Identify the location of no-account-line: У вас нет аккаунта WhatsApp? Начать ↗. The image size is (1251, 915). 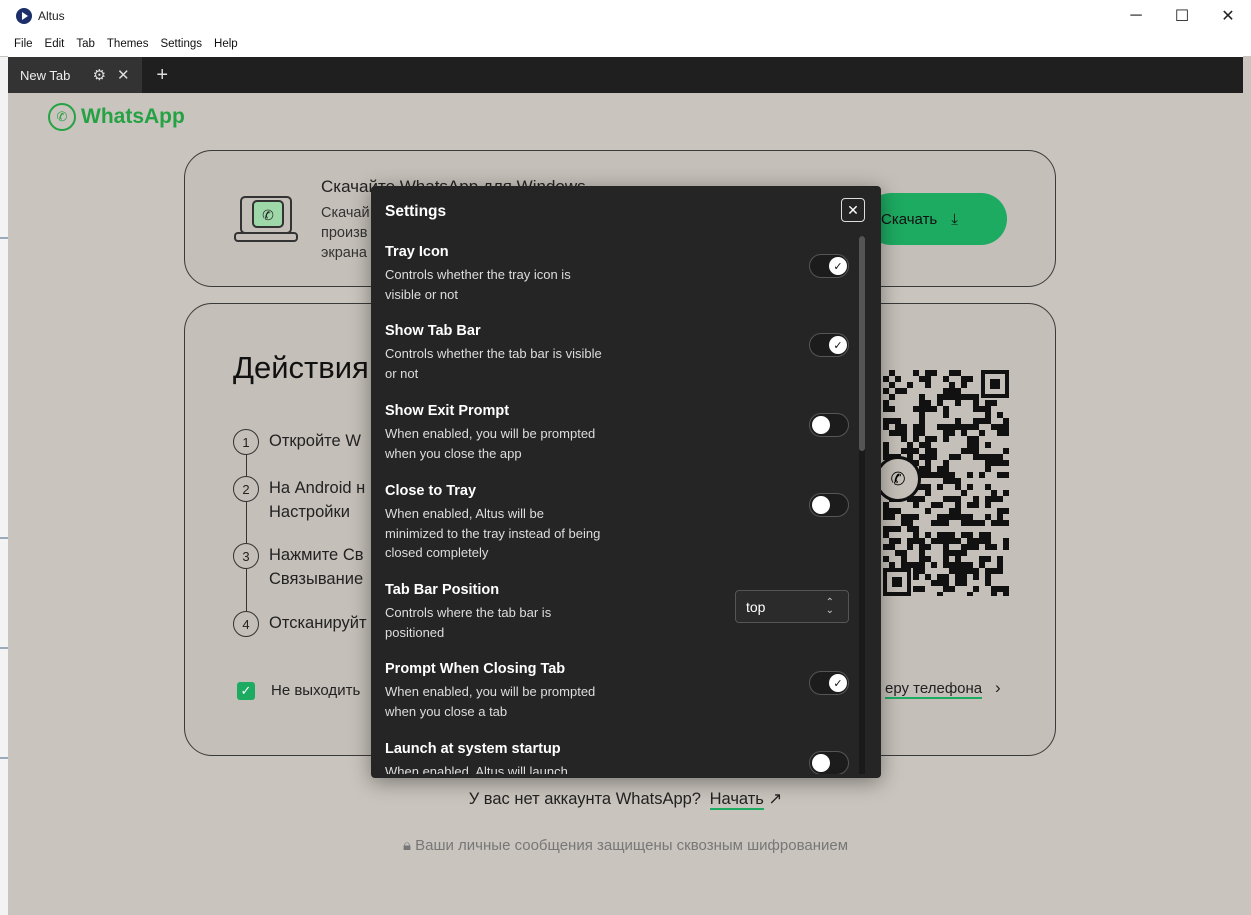
(625, 799).